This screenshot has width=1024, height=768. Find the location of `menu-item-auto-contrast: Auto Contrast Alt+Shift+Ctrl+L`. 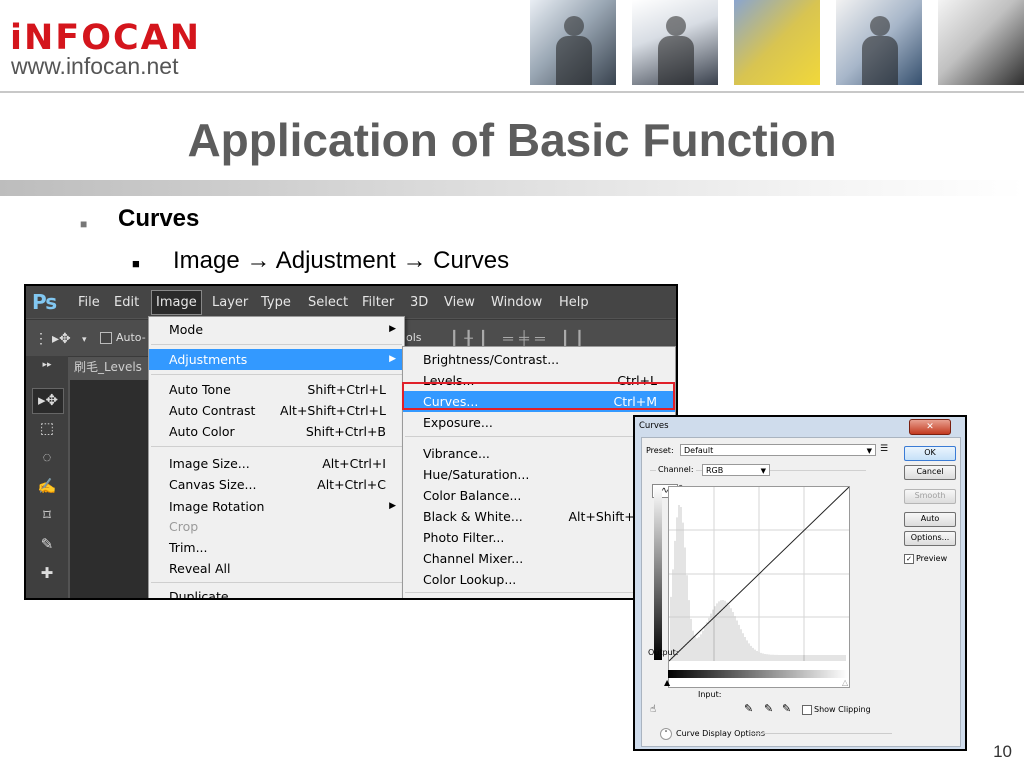

menu-item-auto-contrast: Auto Contrast Alt+Shift+Ctrl+L is located at coordinates (276, 410).